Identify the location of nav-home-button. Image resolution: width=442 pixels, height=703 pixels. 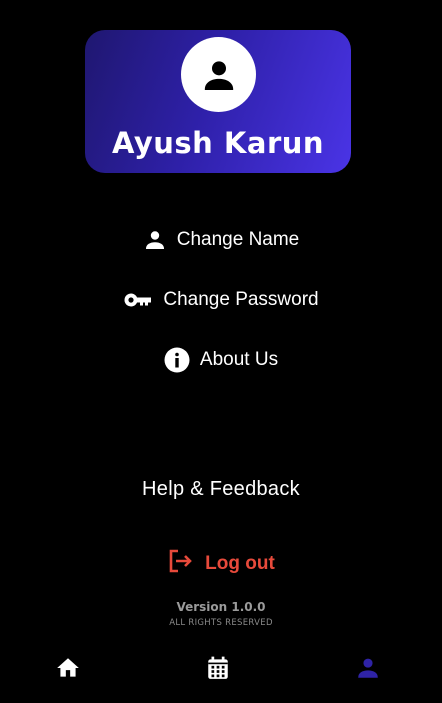
(68, 668).